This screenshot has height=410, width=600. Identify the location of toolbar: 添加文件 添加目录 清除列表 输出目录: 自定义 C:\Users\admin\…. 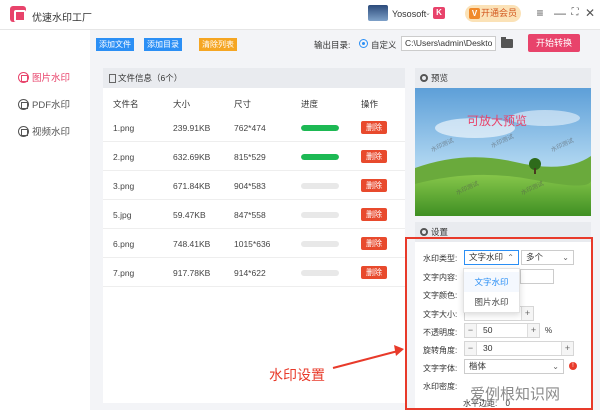
(345, 45).